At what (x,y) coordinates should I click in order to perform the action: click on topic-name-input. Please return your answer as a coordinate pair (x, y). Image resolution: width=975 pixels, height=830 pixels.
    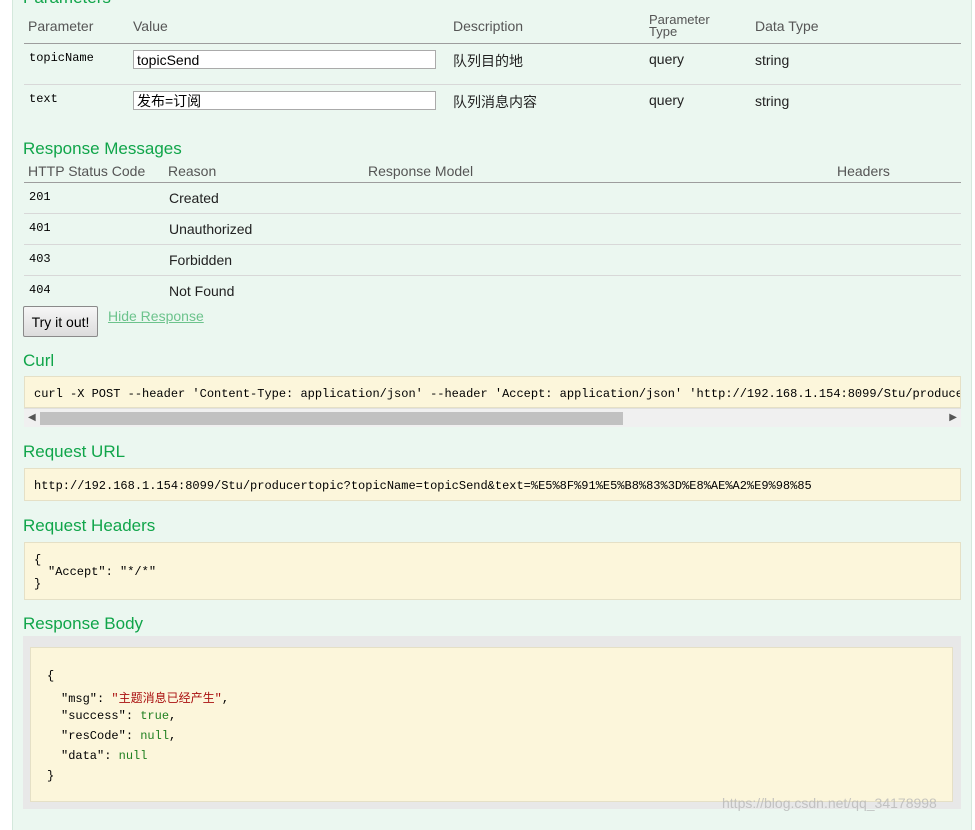
    Looking at the image, I should click on (284, 59).